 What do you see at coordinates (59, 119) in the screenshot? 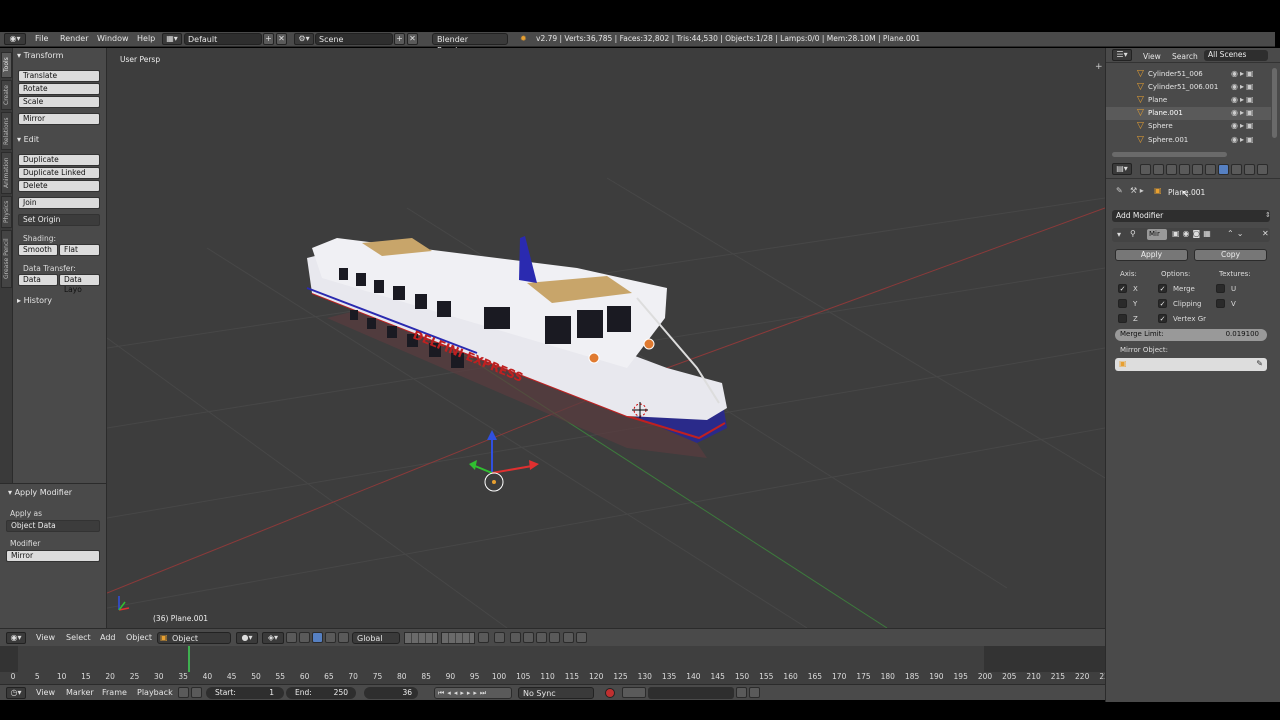
I see `mirror-button: Mirror` at bounding box center [59, 119].